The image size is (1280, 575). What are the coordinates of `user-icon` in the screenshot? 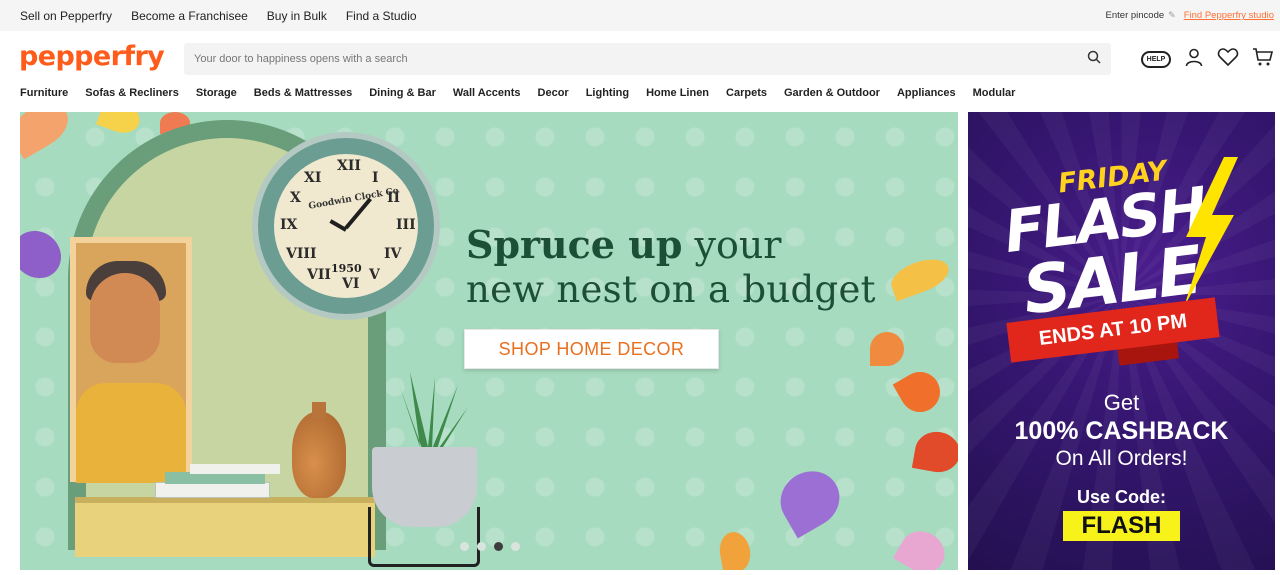 It's located at (1194, 59).